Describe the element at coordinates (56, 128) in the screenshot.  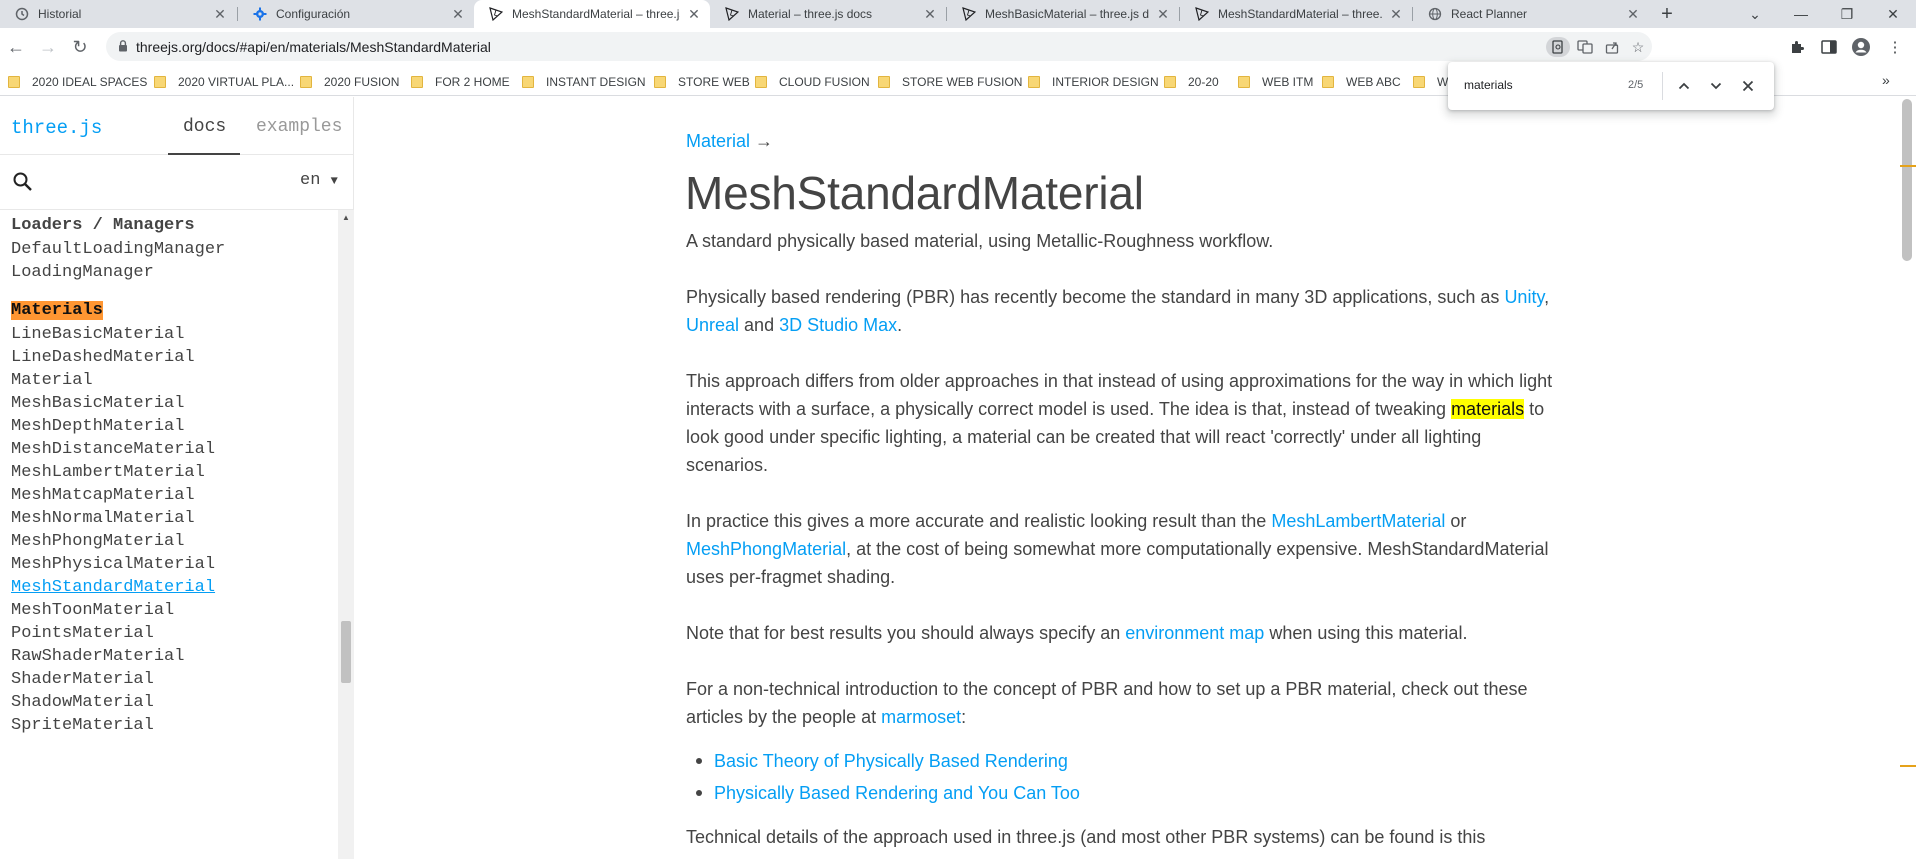
I see `threejs-logo-link: three.js` at that location.